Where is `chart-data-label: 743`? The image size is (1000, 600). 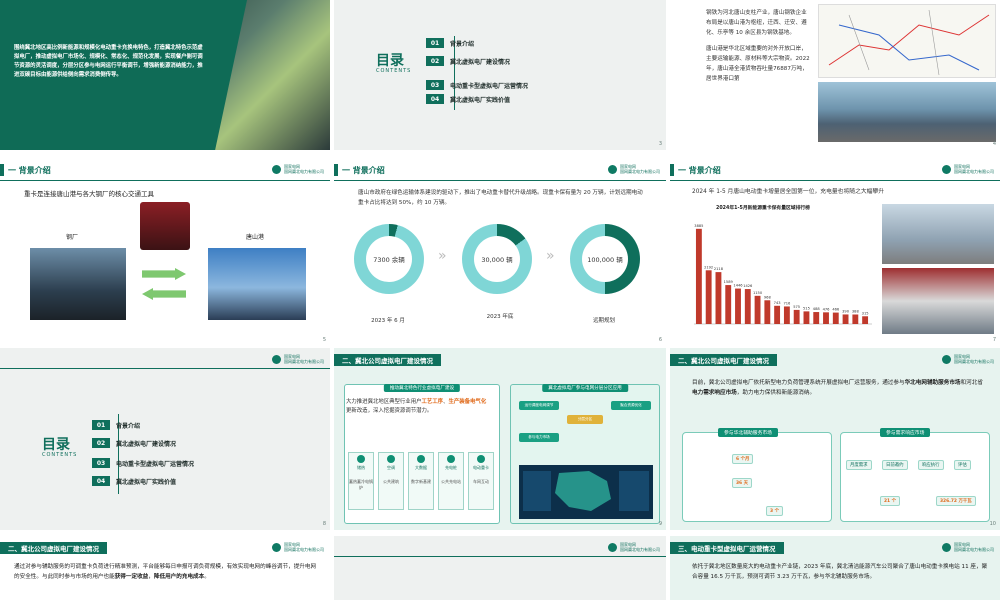 chart-data-label: 743 is located at coordinates (777, 303).